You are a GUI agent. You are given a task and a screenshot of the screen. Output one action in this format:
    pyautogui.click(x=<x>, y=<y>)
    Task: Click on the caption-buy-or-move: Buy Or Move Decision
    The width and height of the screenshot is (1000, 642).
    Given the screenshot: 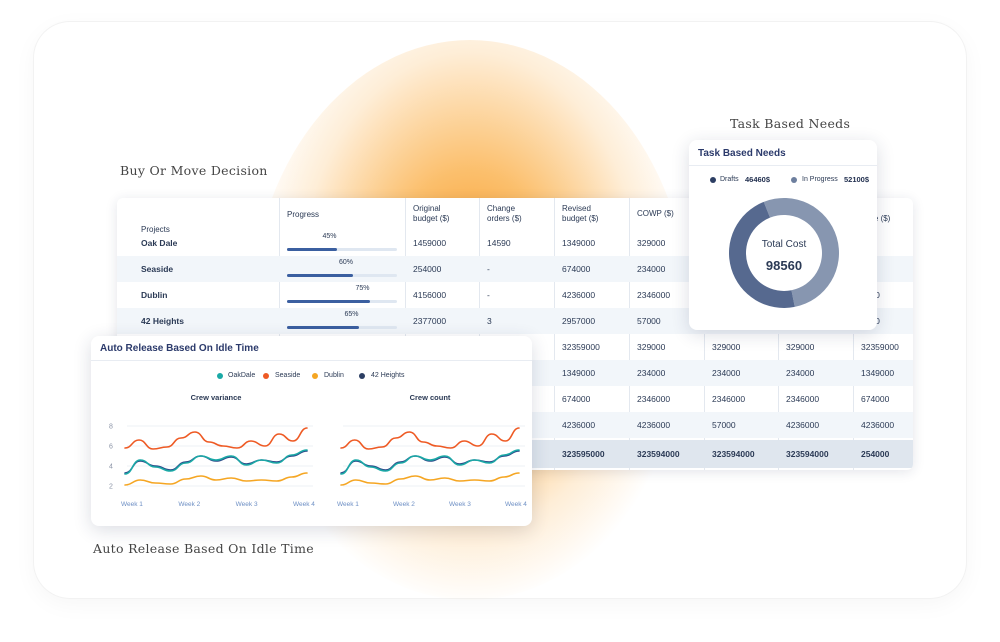 What is the action you would take?
    pyautogui.click(x=194, y=170)
    